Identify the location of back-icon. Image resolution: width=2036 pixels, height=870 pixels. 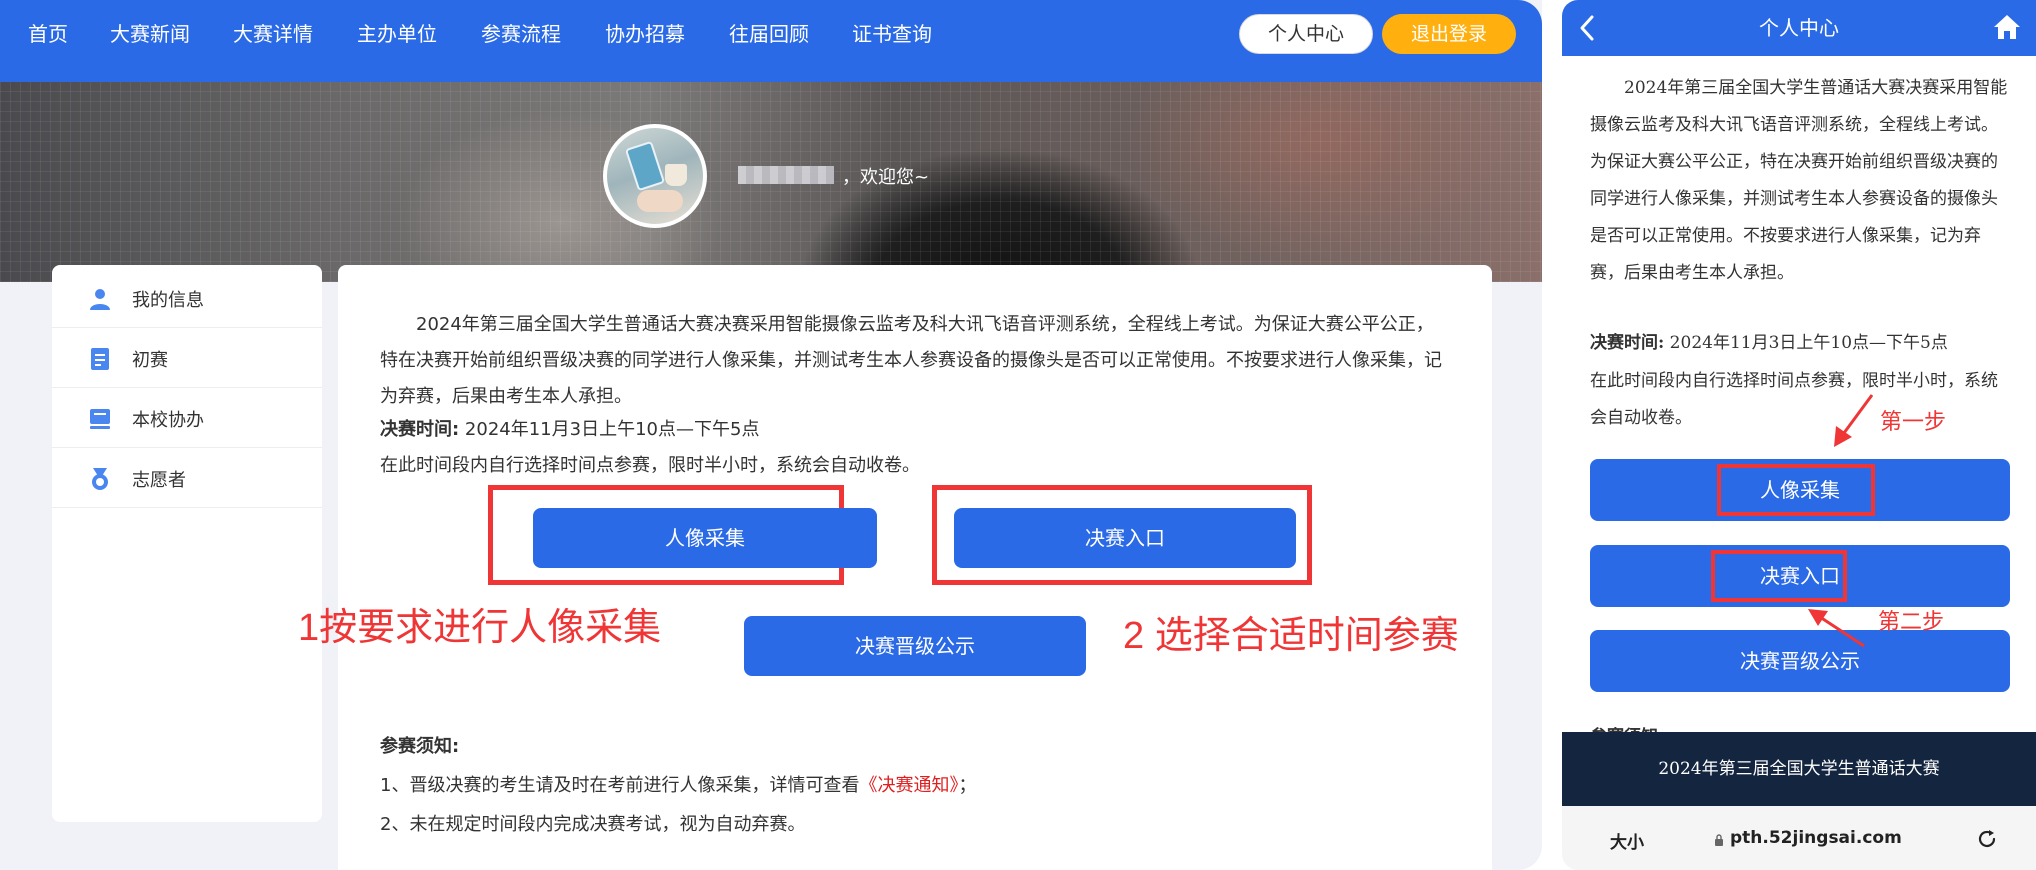
(1588, 28).